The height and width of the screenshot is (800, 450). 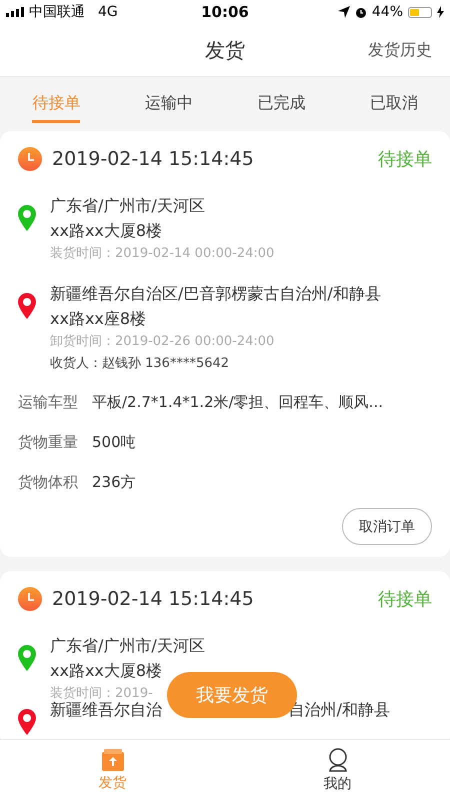 What do you see at coordinates (337, 760) in the screenshot?
I see `user-icon` at bounding box center [337, 760].